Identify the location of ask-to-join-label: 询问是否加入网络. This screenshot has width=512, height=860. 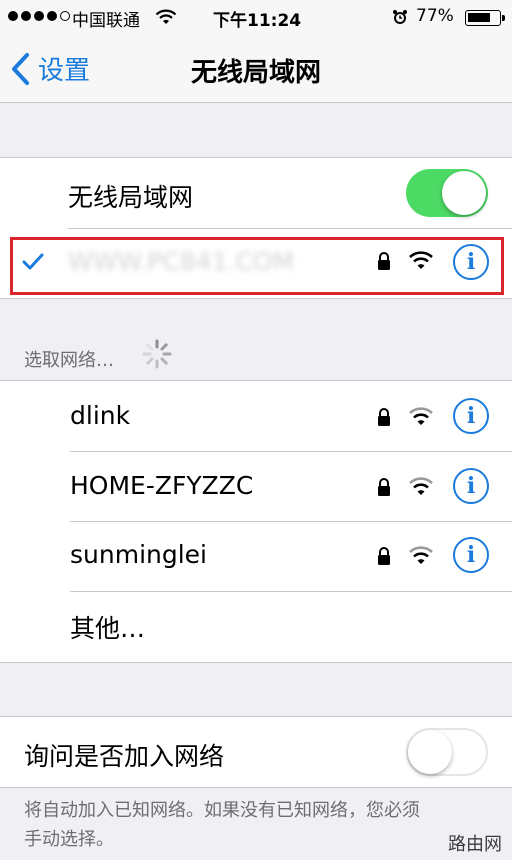
(124, 756).